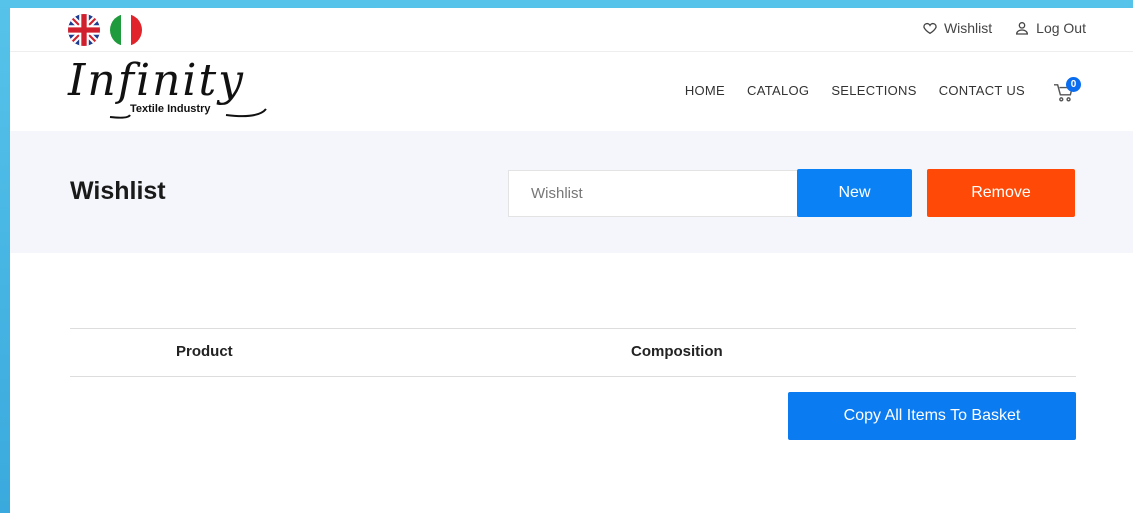 This screenshot has width=1133, height=513. I want to click on column-header-product: Product, so click(204, 351).